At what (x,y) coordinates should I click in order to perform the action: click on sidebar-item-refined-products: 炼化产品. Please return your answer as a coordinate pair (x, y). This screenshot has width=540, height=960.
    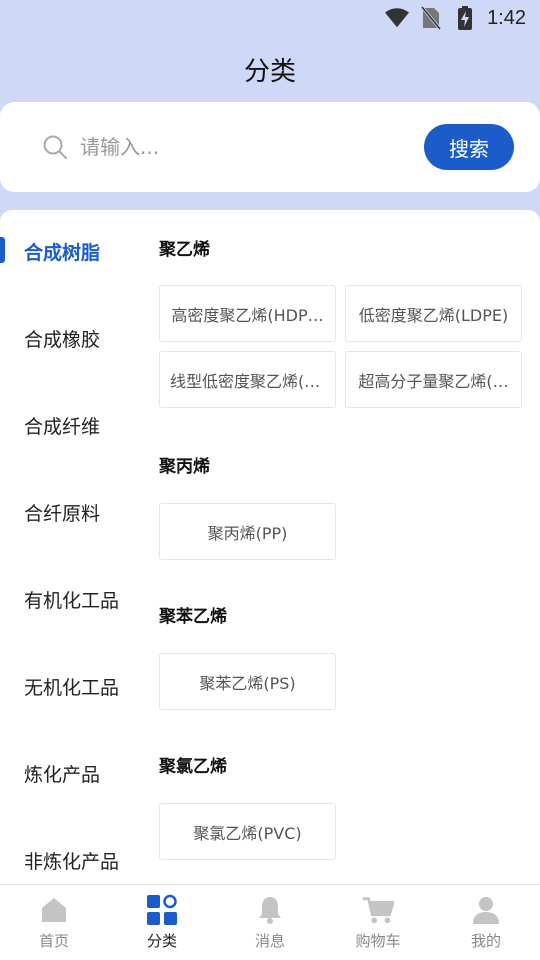
    Looking at the image, I should click on (74, 773).